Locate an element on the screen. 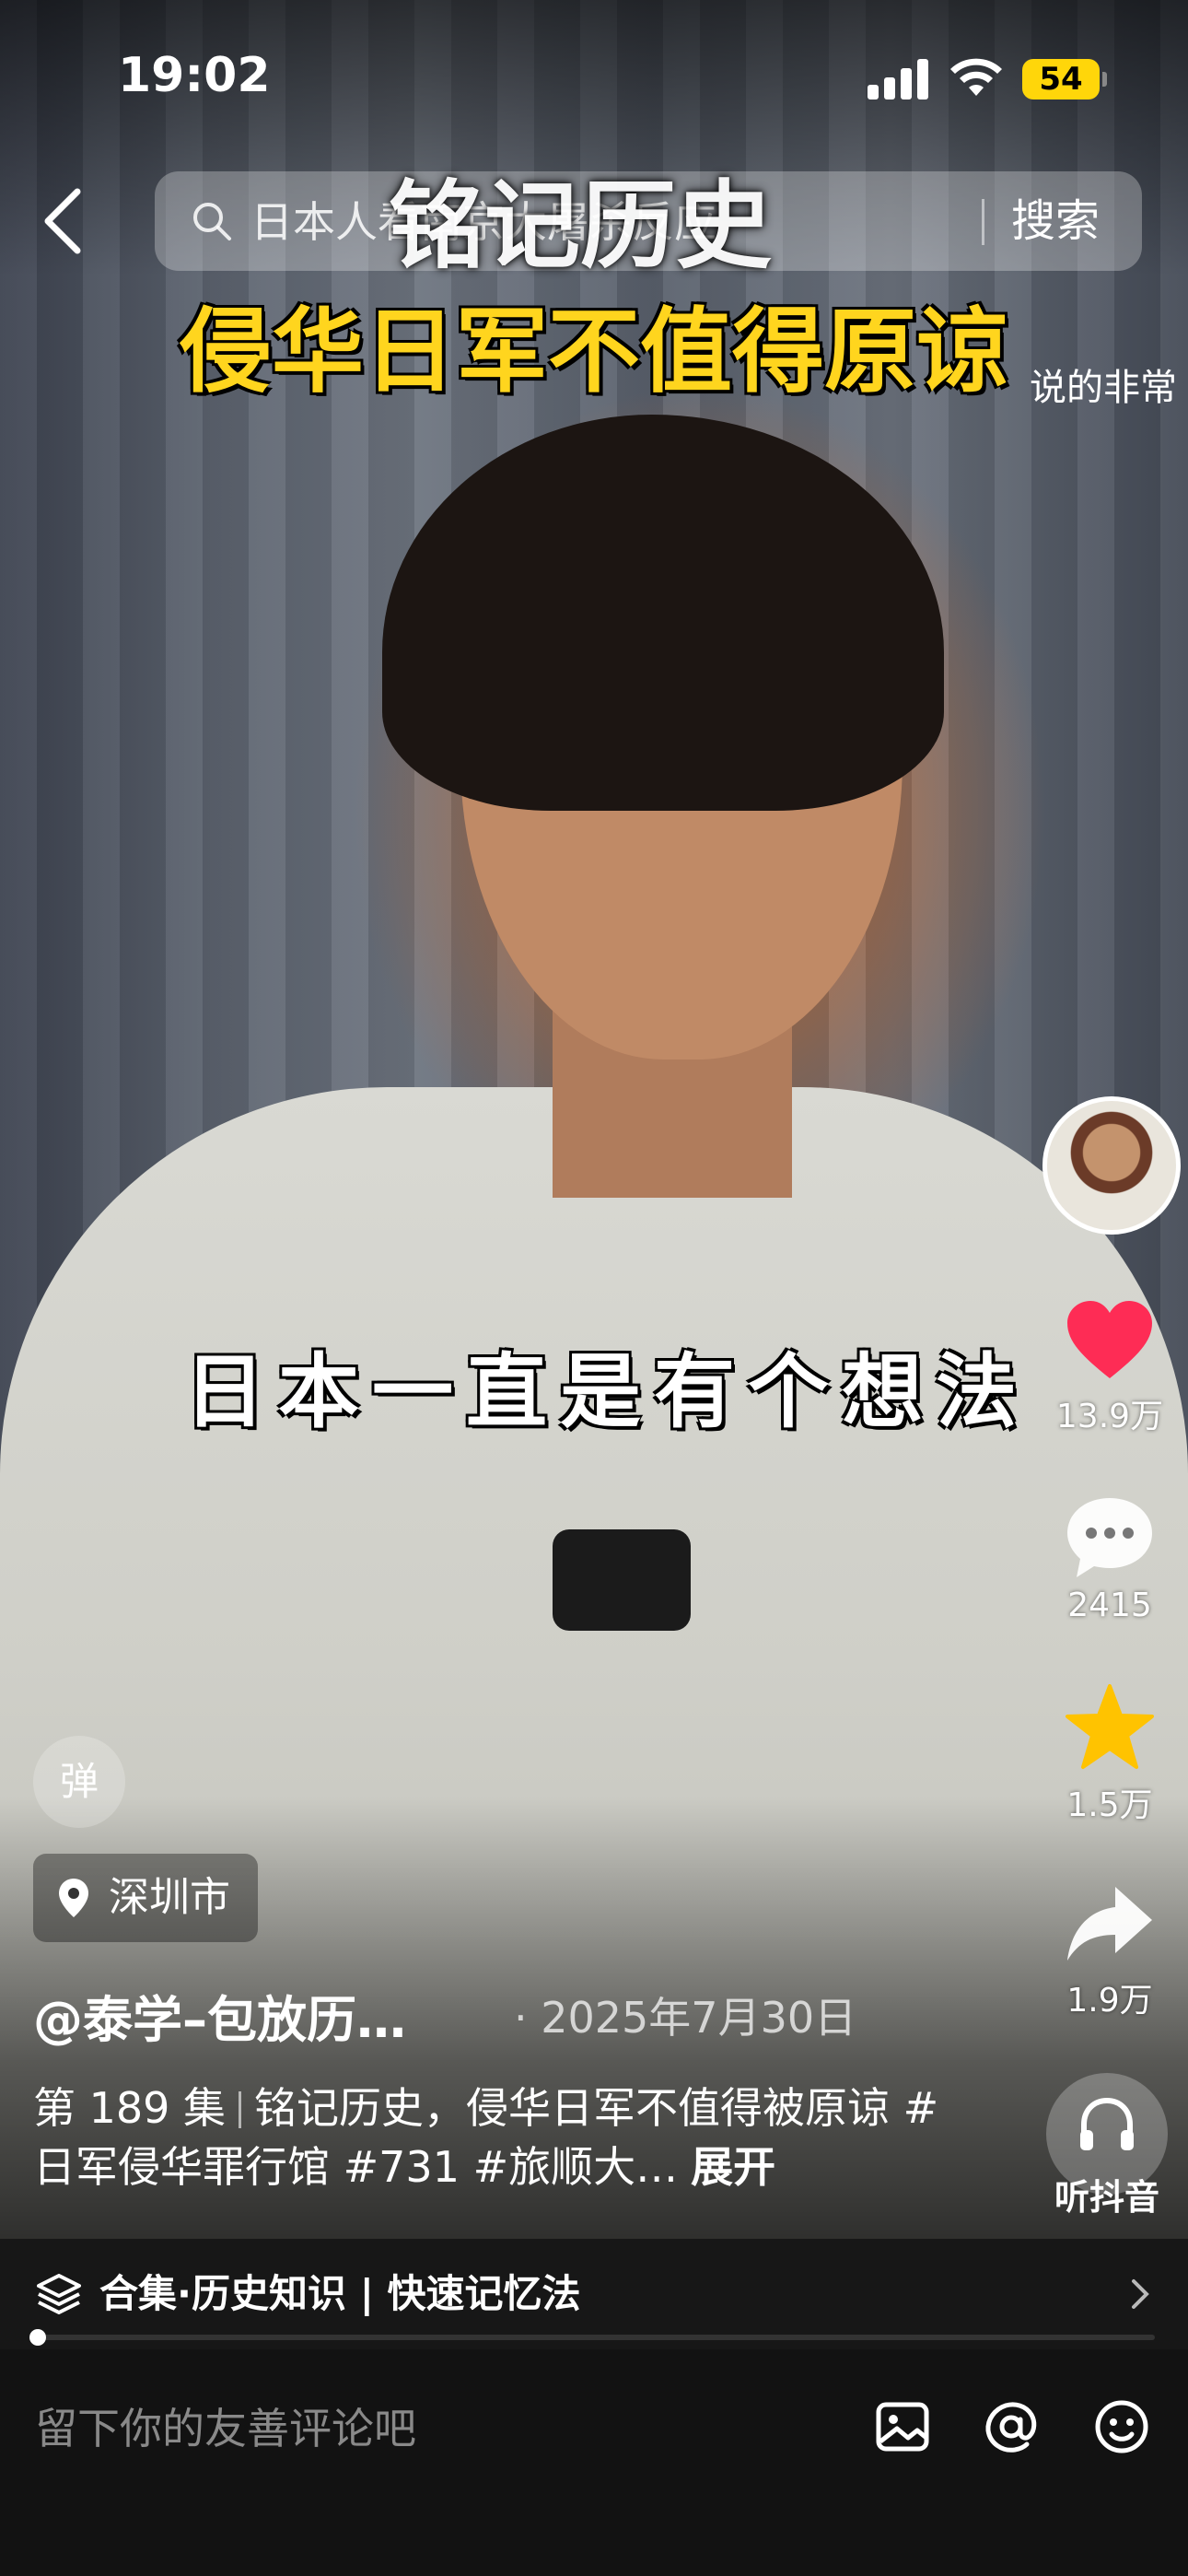 The width and height of the screenshot is (1188, 2576). mention-at-icon is located at coordinates (1011, 2426).